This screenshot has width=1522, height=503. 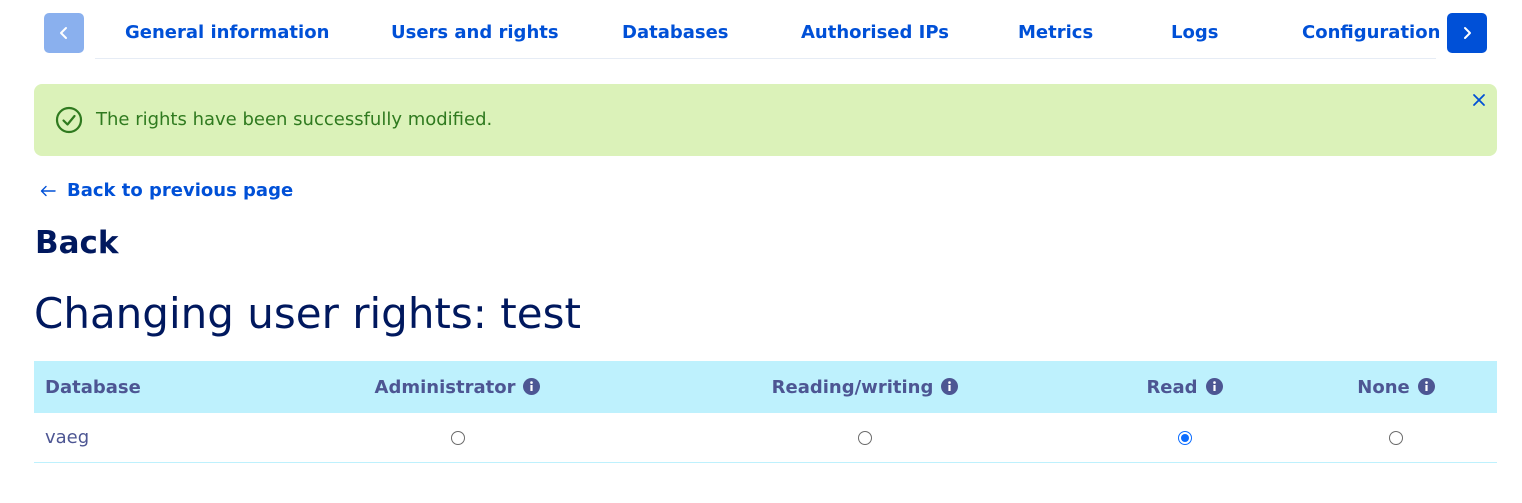 I want to click on reading-writing-cell, so click(x=865, y=438).